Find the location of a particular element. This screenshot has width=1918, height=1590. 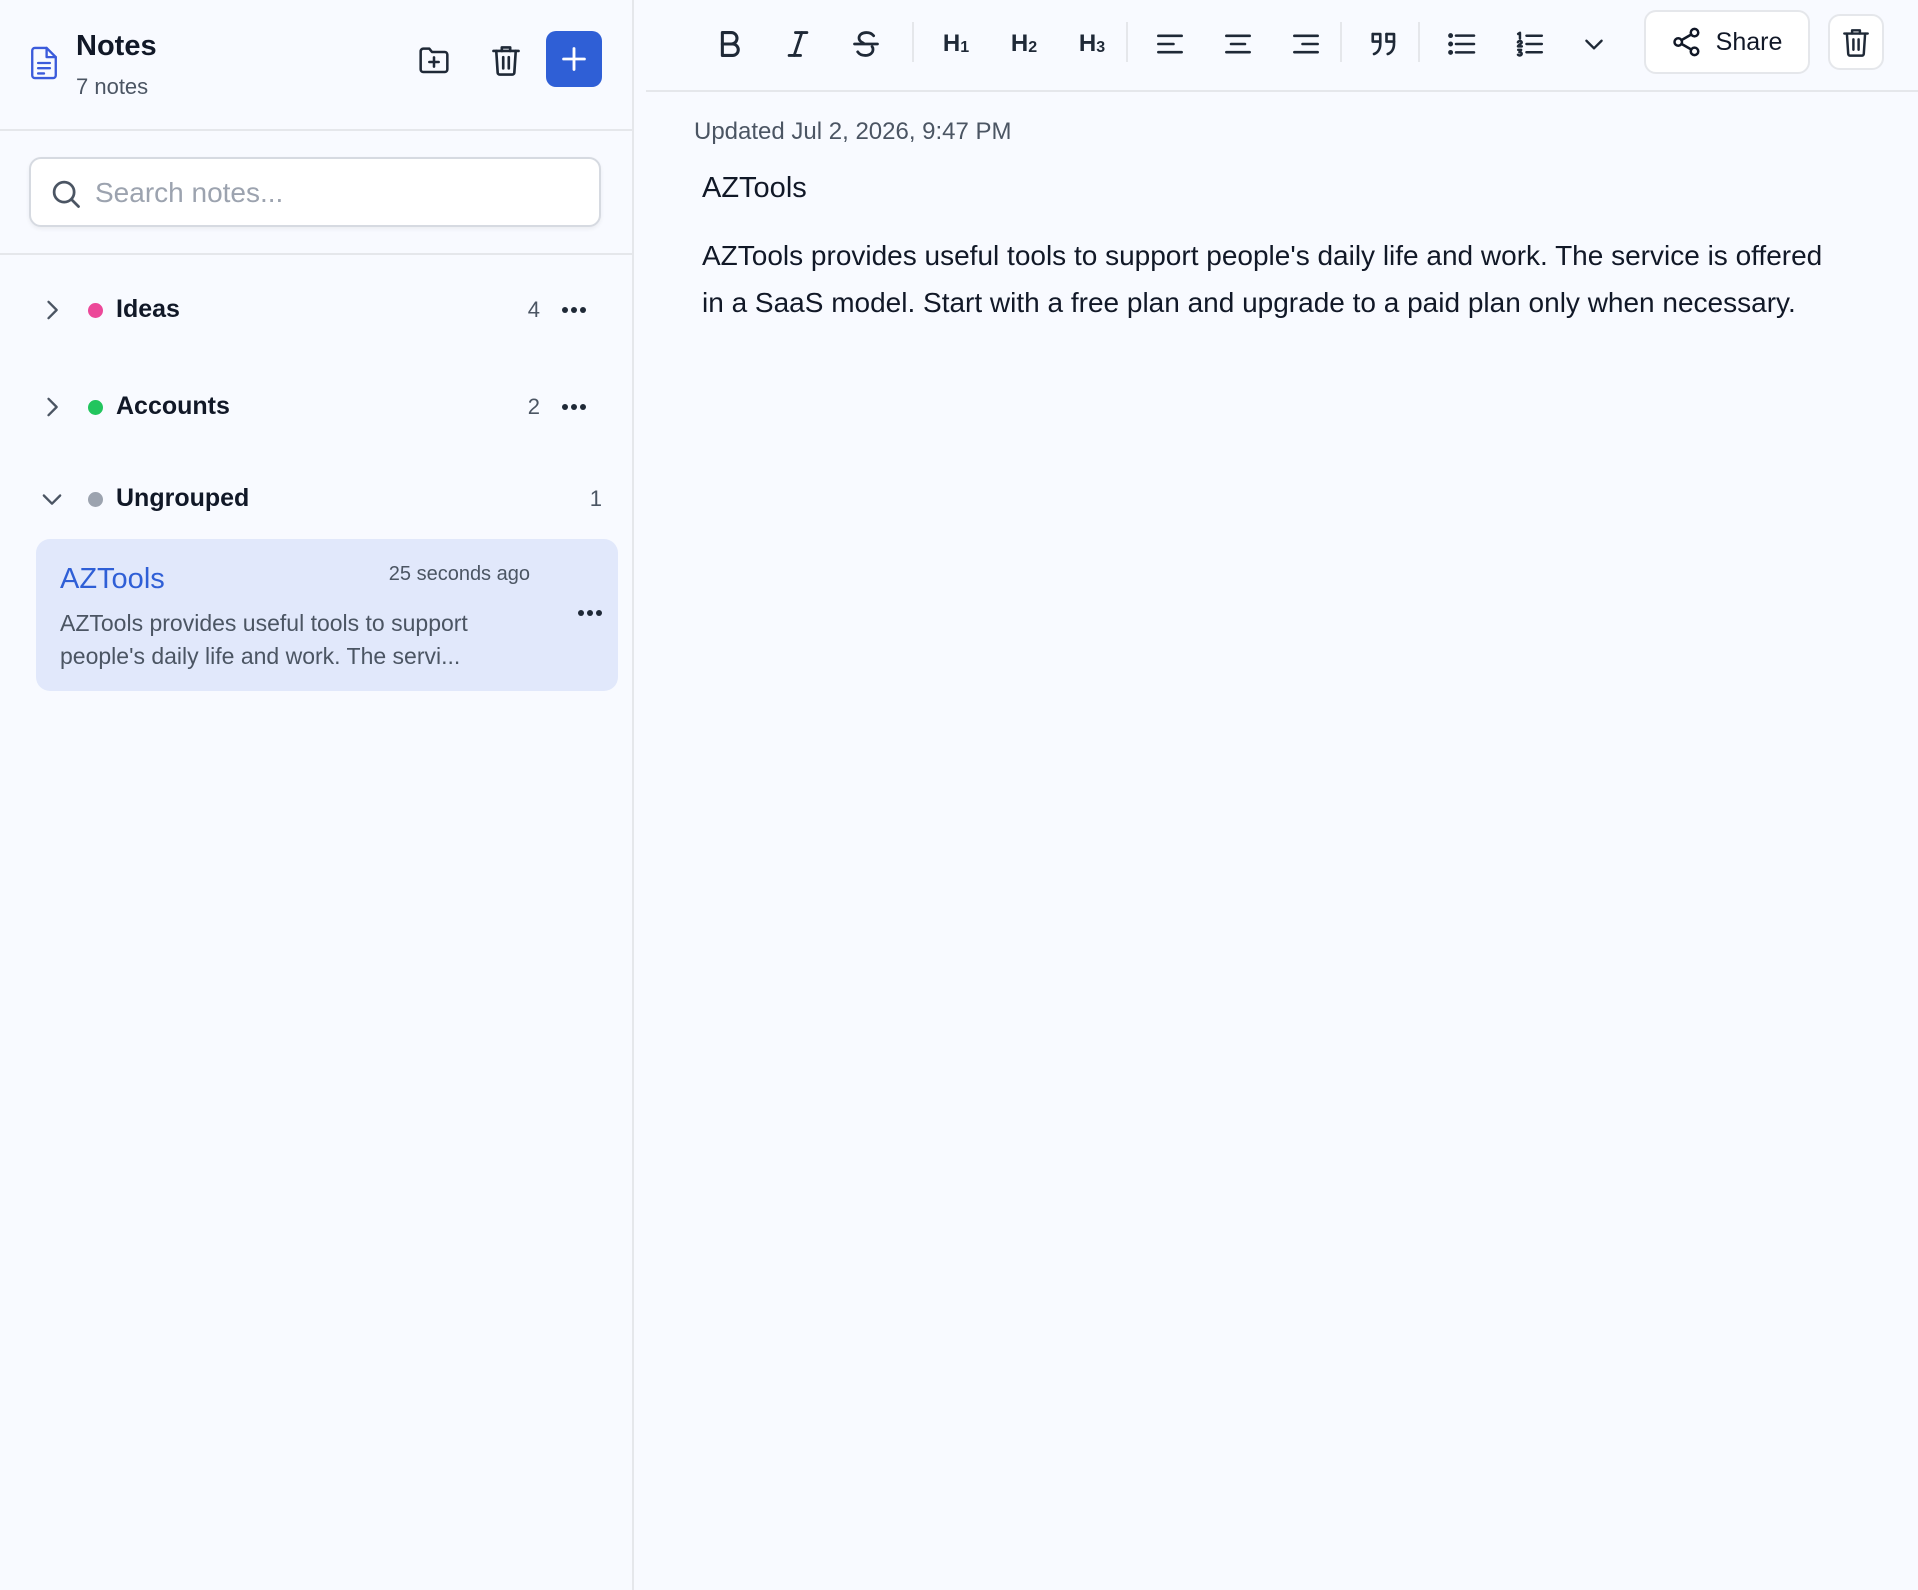

group-row-accounts: Accounts 2 is located at coordinates (316, 407).